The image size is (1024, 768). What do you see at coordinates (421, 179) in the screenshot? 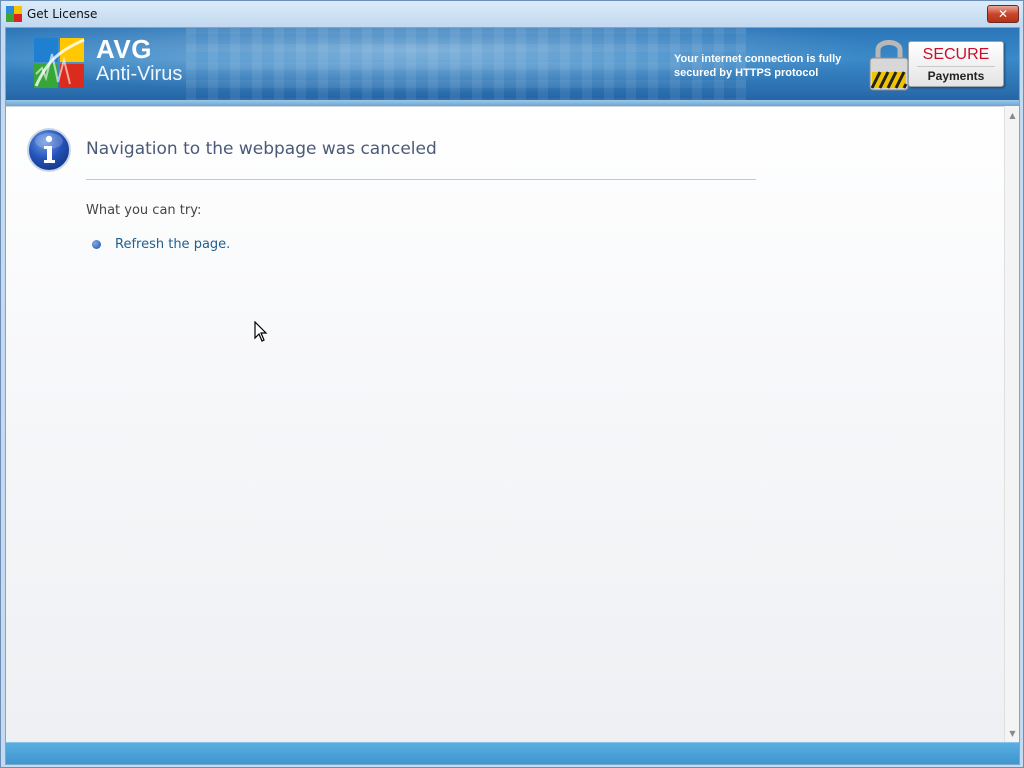
I see `divider` at bounding box center [421, 179].